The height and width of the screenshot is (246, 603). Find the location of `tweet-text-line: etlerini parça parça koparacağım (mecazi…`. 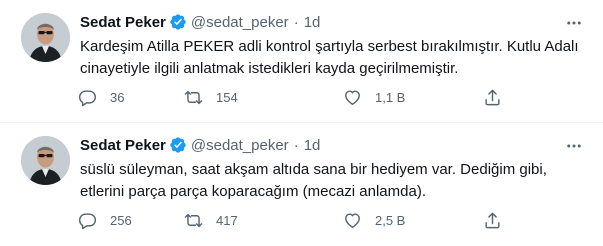

tweet-text-line: etlerini parça parça koparacağım (mecazi… is located at coordinates (253, 191).